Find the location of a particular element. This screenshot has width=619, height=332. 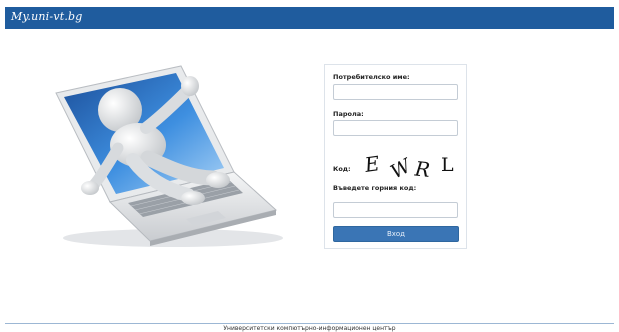

password-label: Парола: is located at coordinates (348, 114).